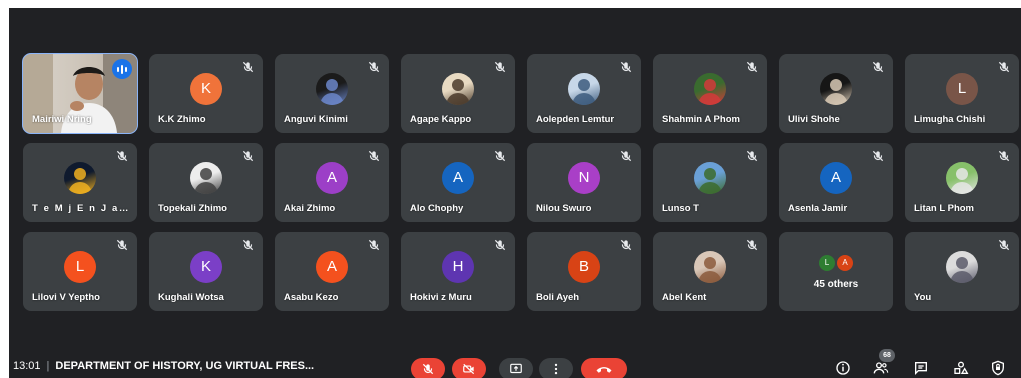  What do you see at coordinates (27, 366) in the screenshot?
I see `clock: 13:01` at bounding box center [27, 366].